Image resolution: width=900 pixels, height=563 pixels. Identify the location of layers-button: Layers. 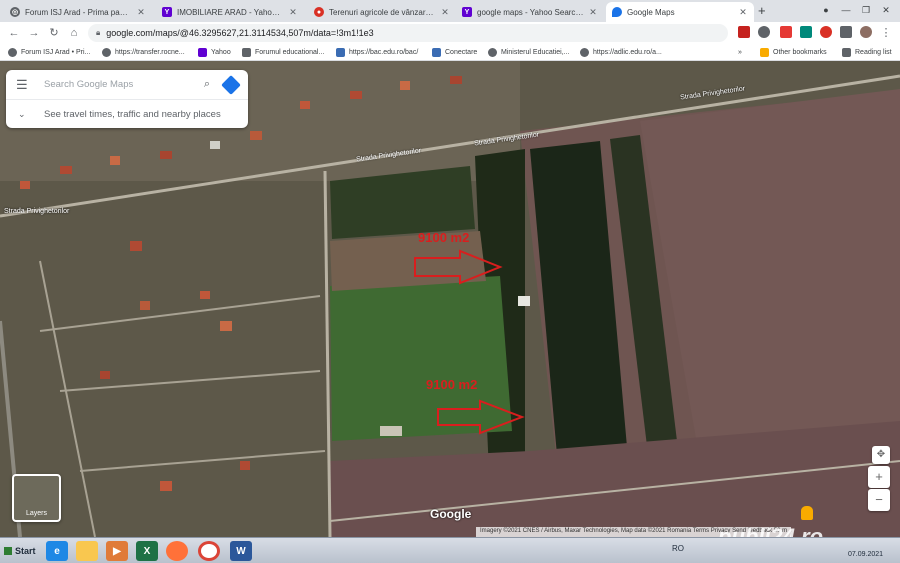
(36, 498).